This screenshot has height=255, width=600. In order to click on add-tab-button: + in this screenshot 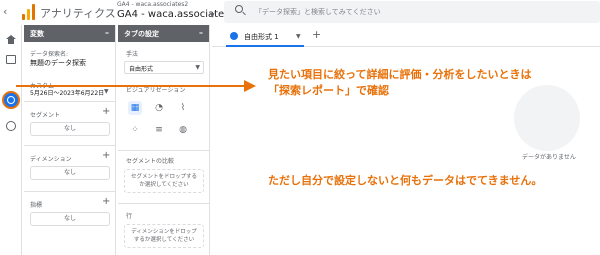, I will do `click(316, 34)`.